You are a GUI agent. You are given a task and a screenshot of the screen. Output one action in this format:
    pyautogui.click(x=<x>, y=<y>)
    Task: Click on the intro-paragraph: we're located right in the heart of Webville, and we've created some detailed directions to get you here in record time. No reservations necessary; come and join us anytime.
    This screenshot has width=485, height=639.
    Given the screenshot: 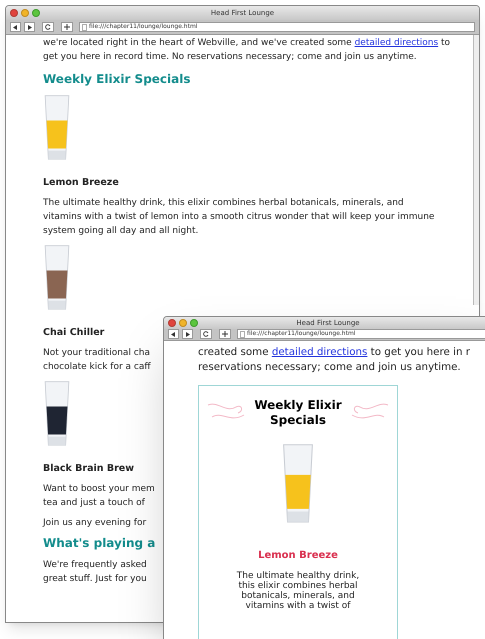 What is the action you would take?
    pyautogui.click(x=247, y=50)
    